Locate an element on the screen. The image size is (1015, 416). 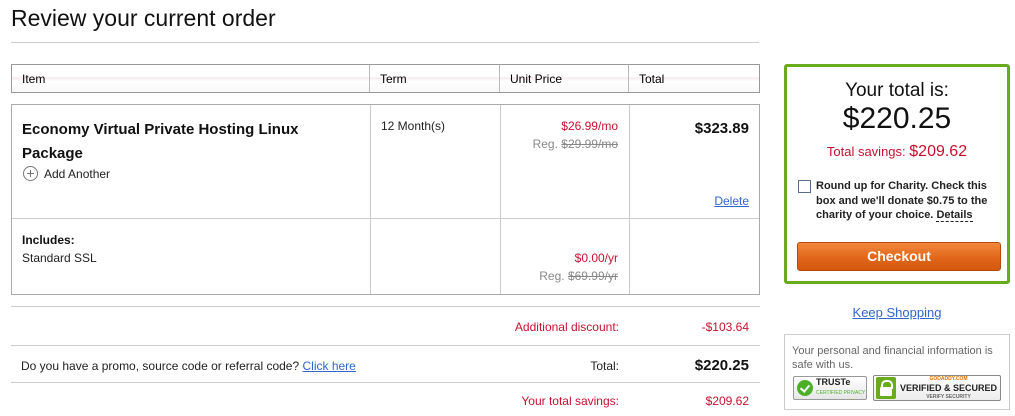
includes-item: Standard SSL is located at coordinates (59, 258).